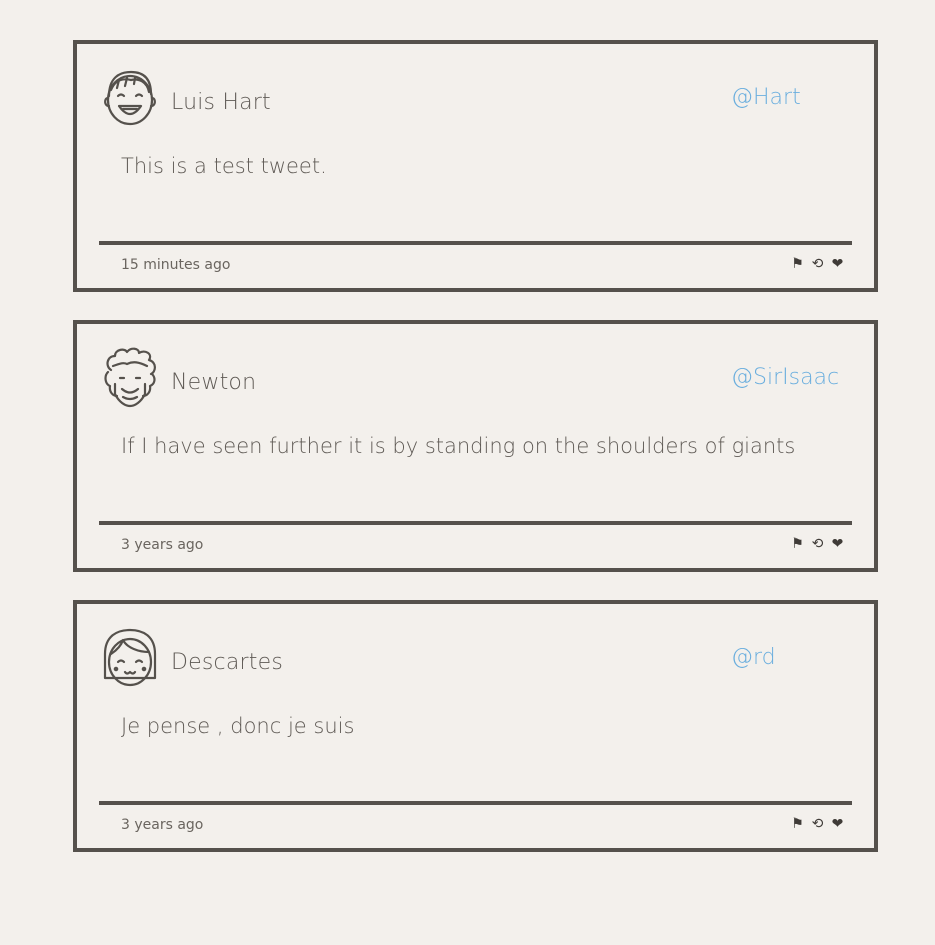 This screenshot has width=935, height=945. I want to click on curly-hair-man-avatar-icon, so click(130, 377).